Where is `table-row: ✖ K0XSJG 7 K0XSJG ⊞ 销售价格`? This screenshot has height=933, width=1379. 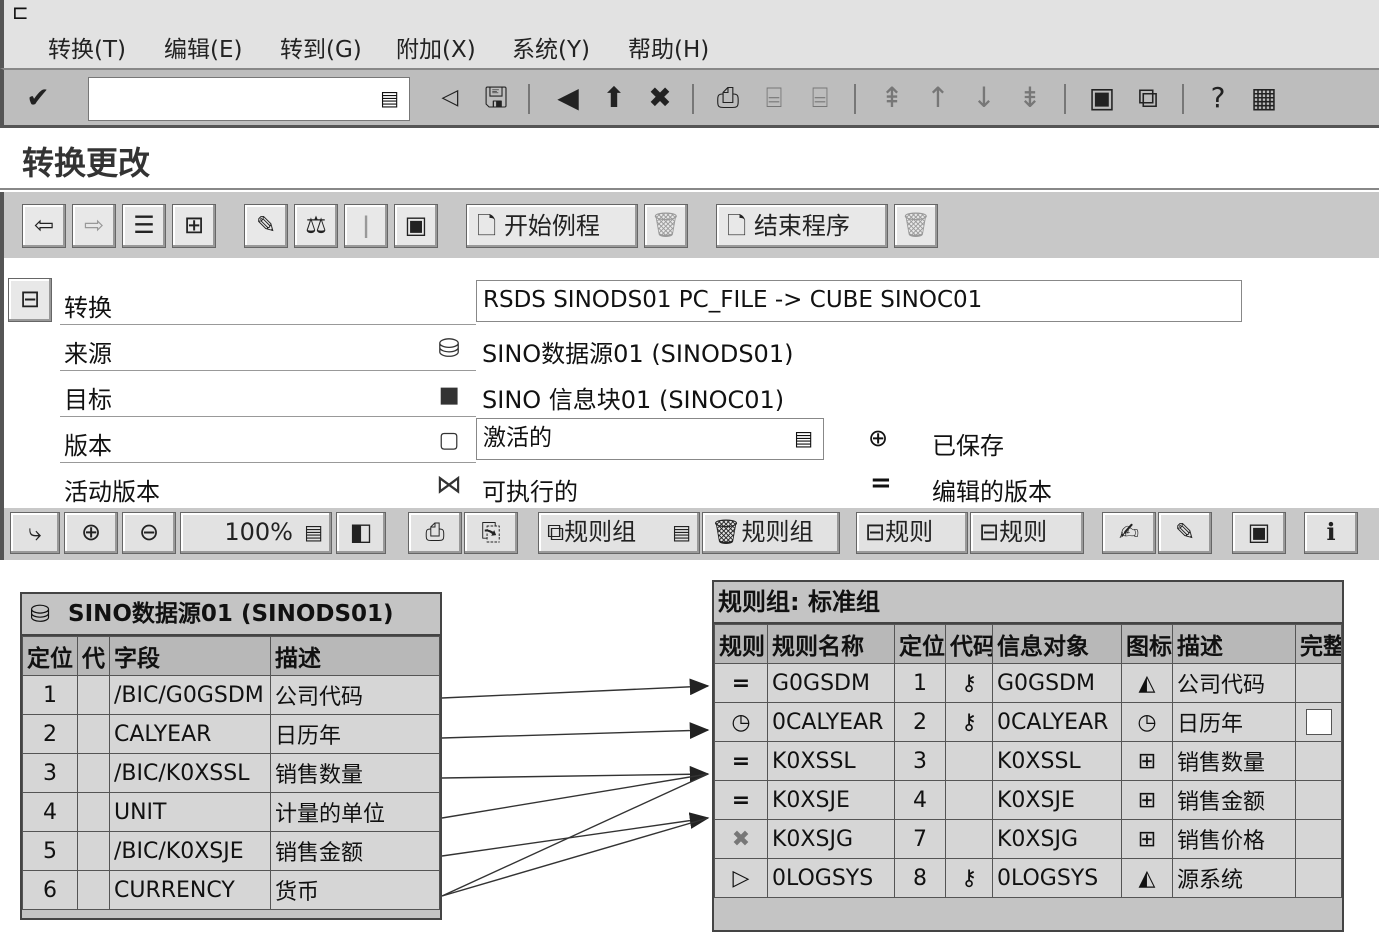 table-row: ✖ K0XSJG 7 K0XSJG ⊞ 销售价格 is located at coordinates (1028, 839).